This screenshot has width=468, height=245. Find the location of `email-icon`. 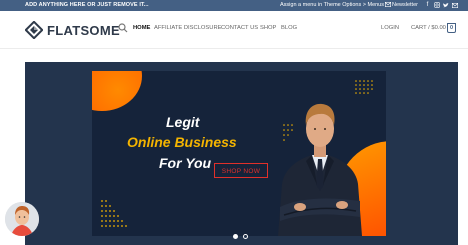

email-icon is located at coordinates (454, 5).